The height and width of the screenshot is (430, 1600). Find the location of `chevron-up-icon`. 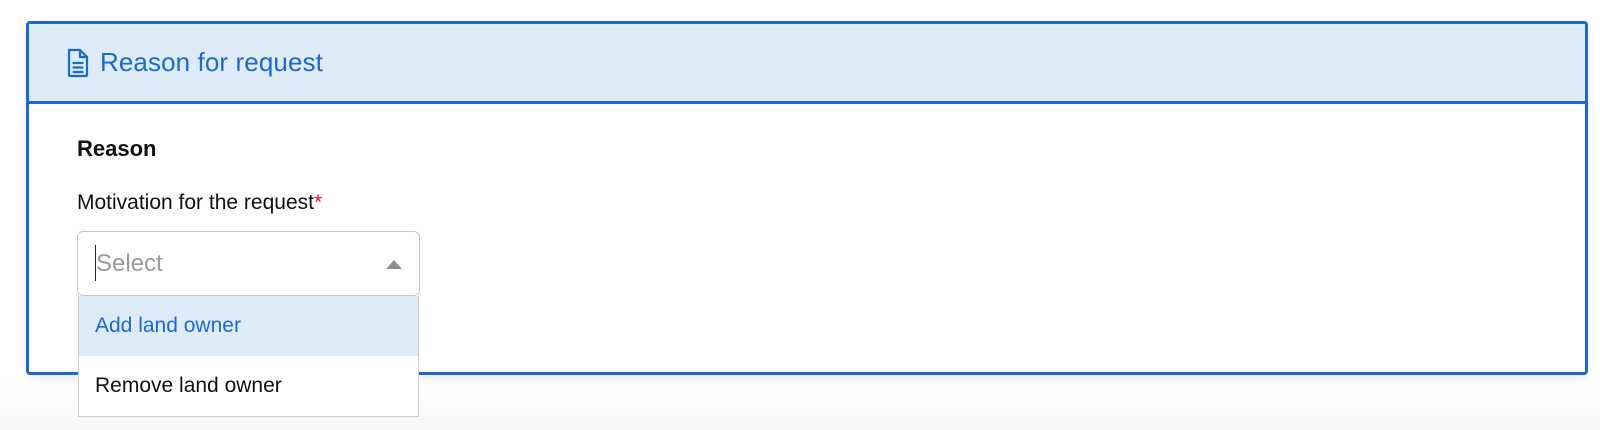

chevron-up-icon is located at coordinates (394, 264).